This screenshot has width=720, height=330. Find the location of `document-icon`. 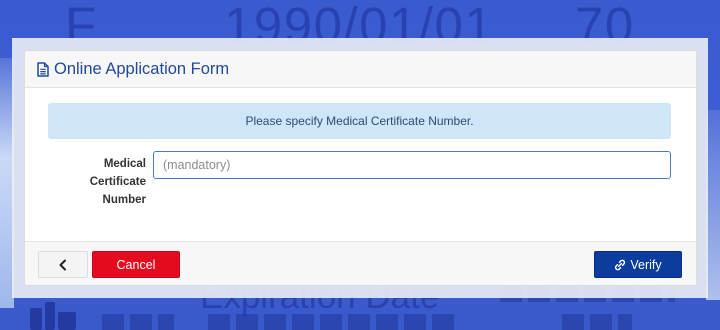

document-icon is located at coordinates (43, 69).